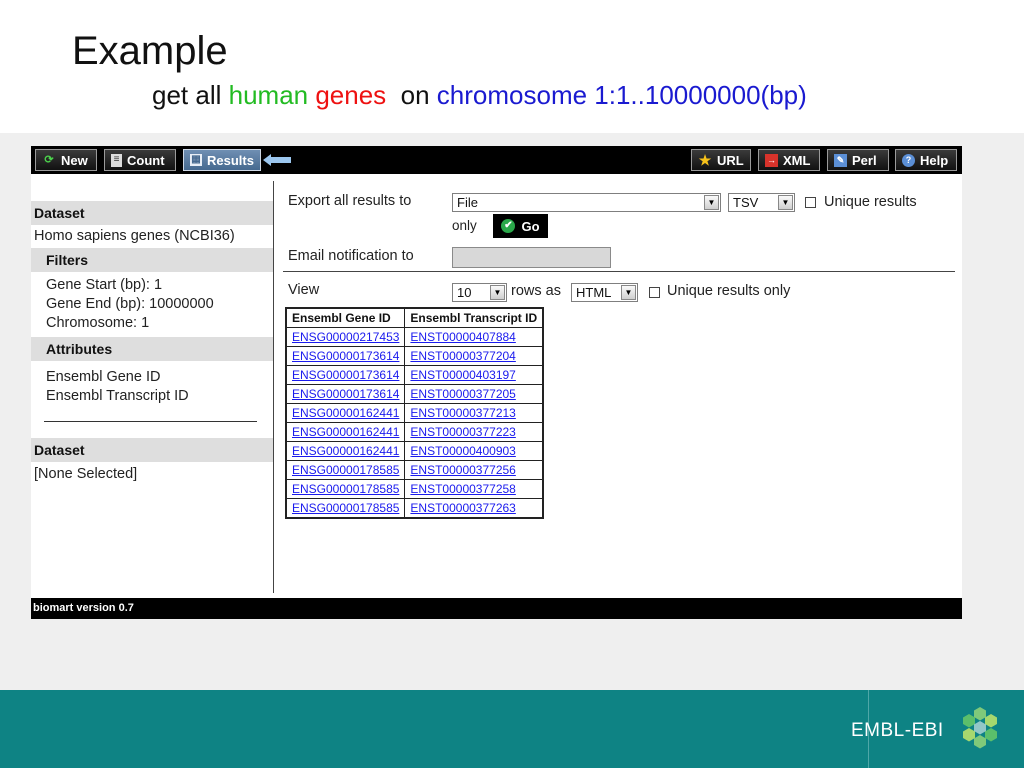 Image resolution: width=1024 pixels, height=768 pixels. I want to click on perl-button-label: Perl, so click(864, 160).